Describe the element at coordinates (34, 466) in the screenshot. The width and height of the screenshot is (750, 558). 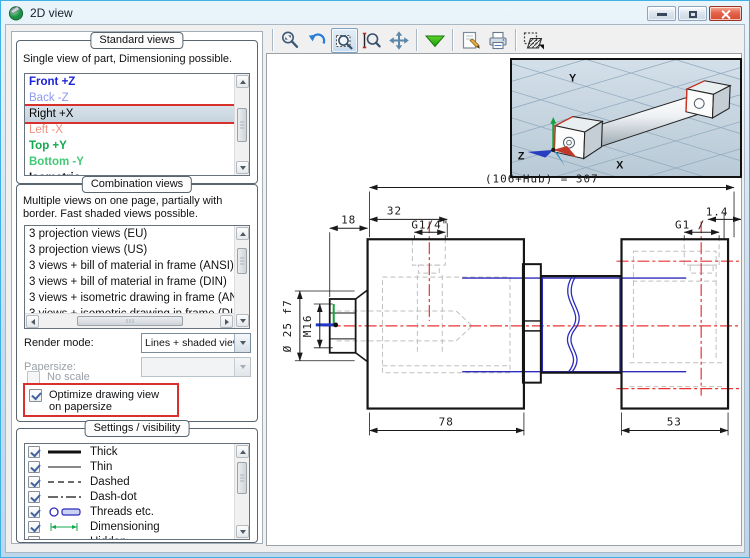
I see `thin-checkbox` at that location.